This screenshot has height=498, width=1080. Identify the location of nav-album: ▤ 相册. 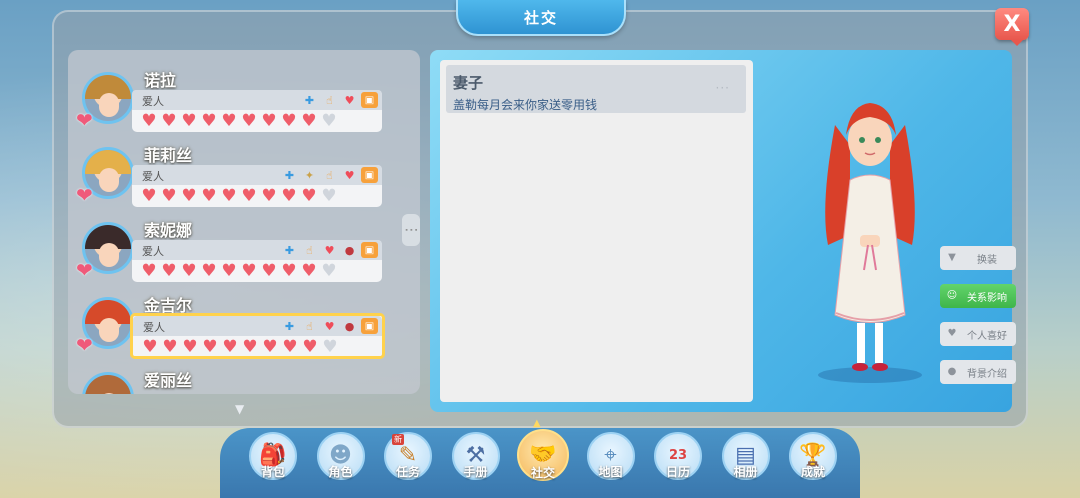
(745, 456).